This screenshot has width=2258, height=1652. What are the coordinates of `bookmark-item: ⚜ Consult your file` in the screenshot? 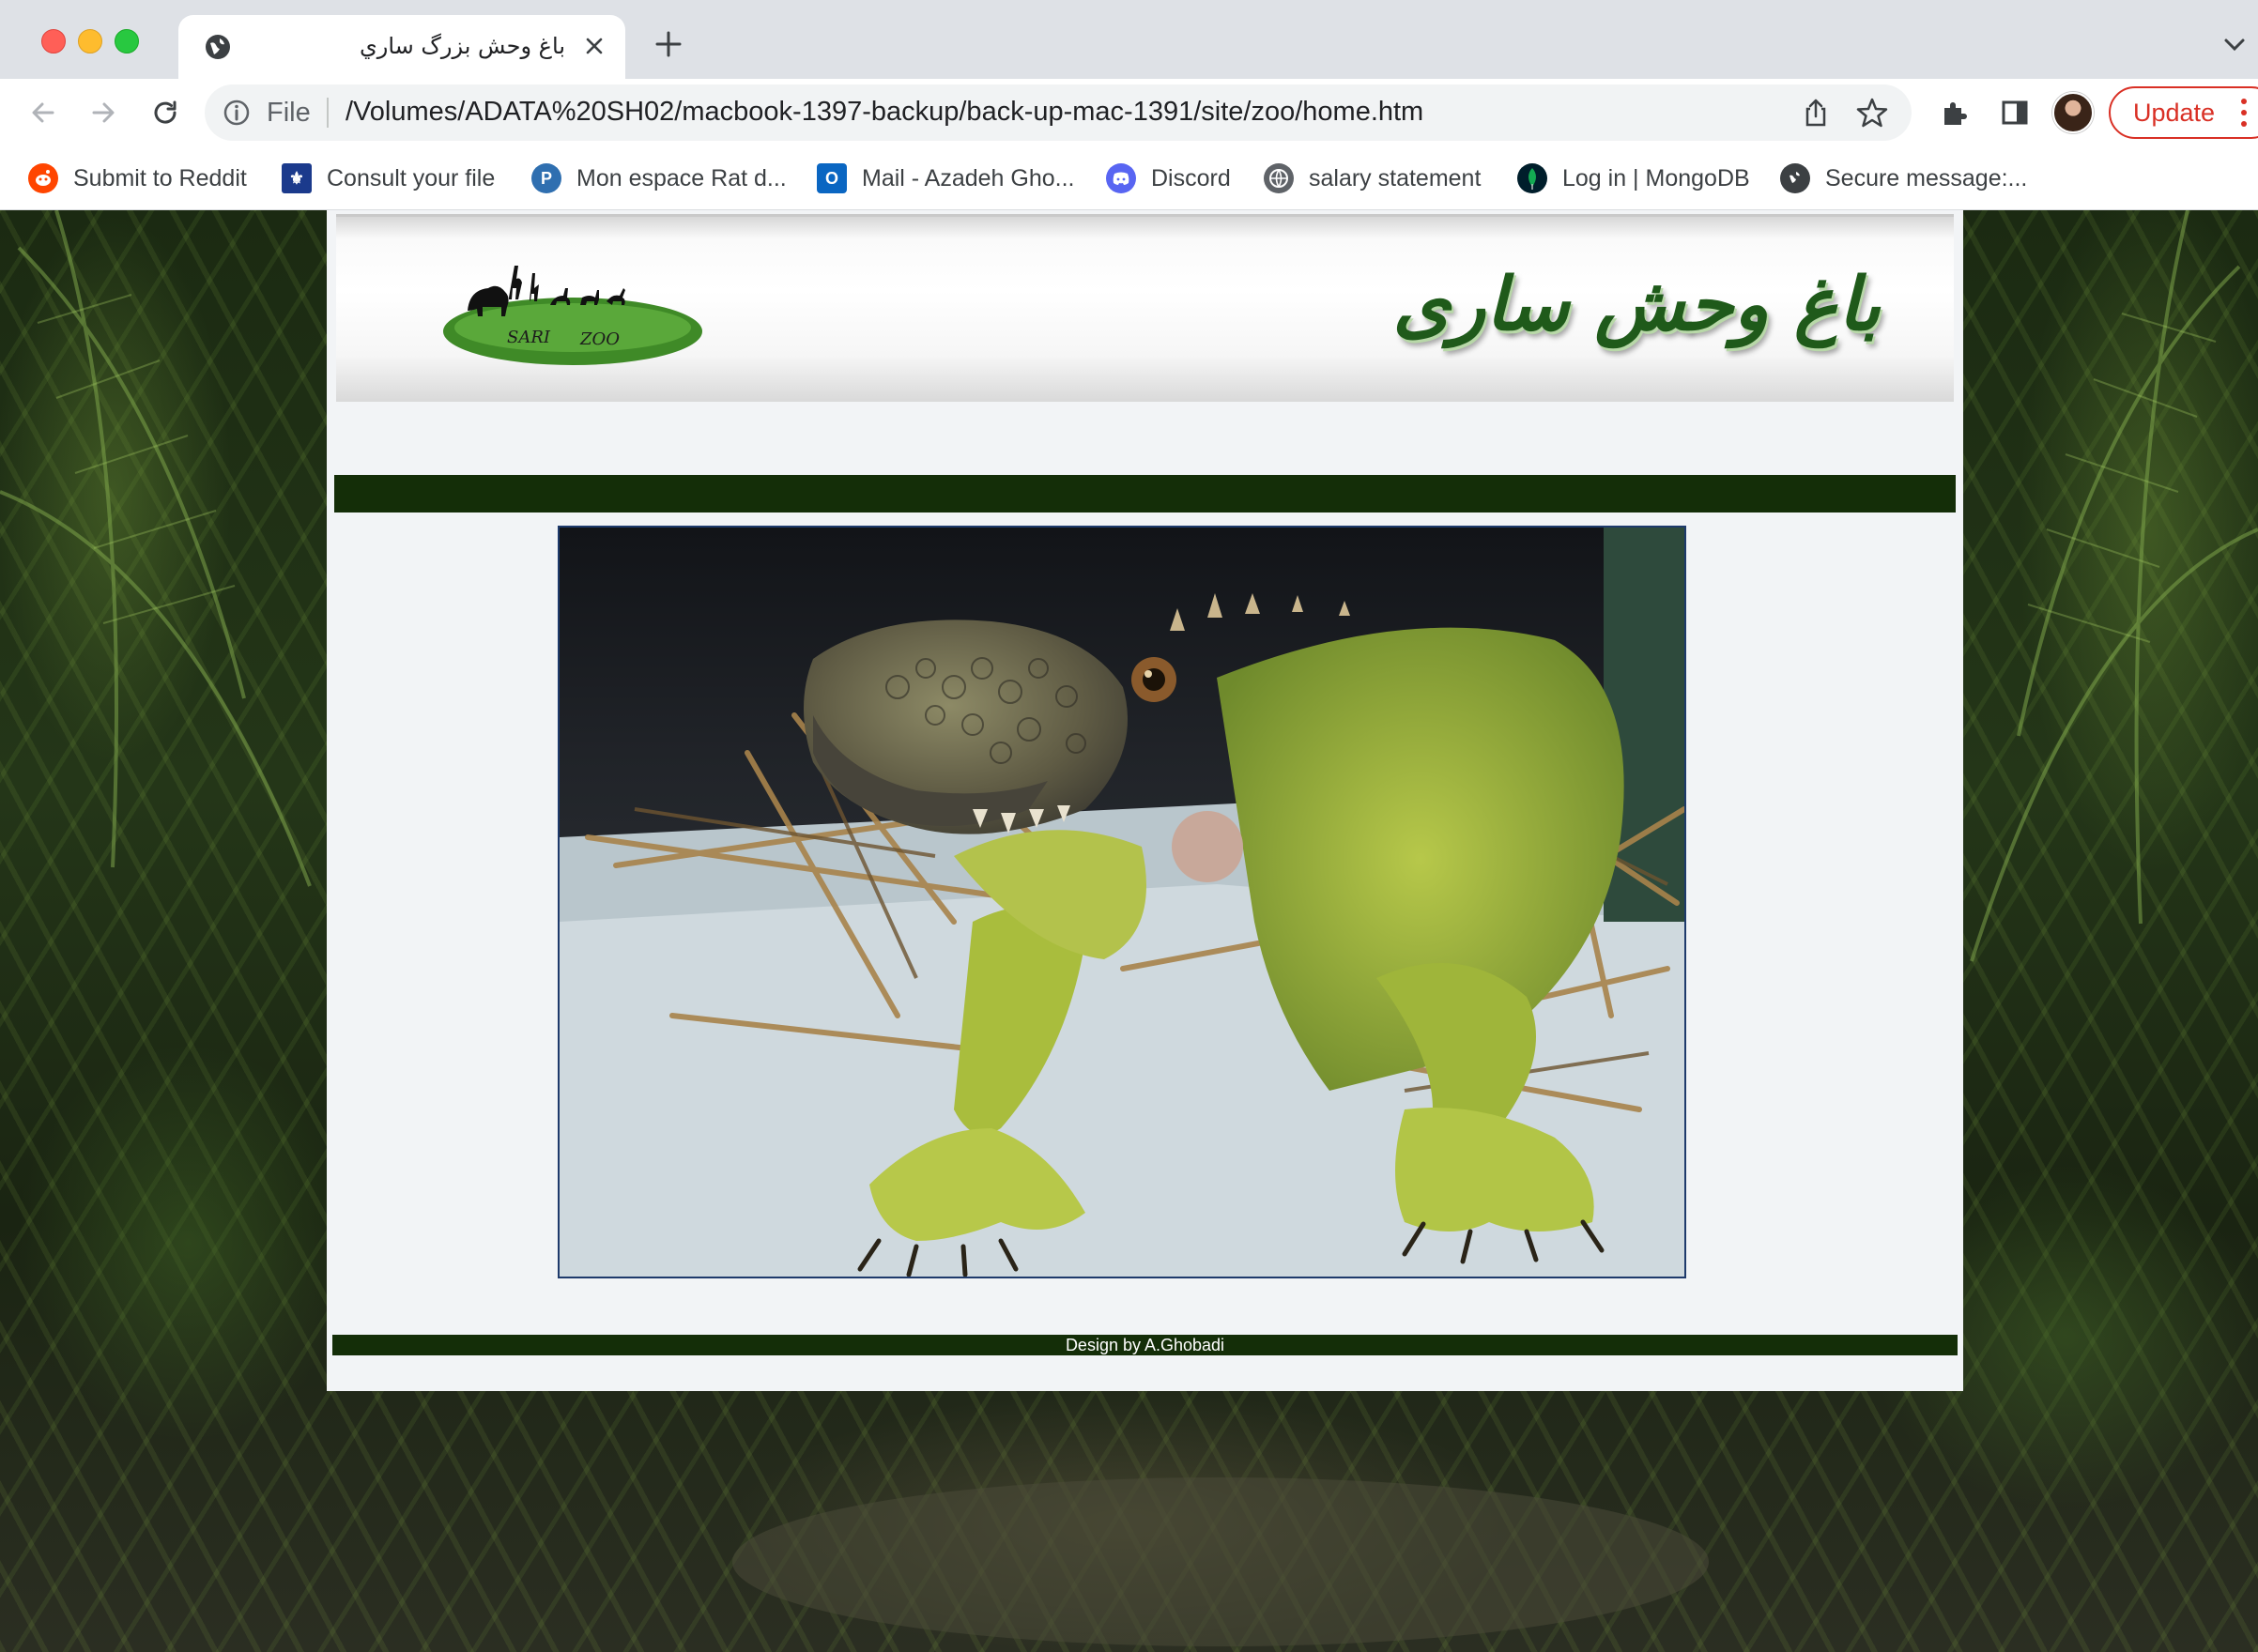 It's located at (389, 178).